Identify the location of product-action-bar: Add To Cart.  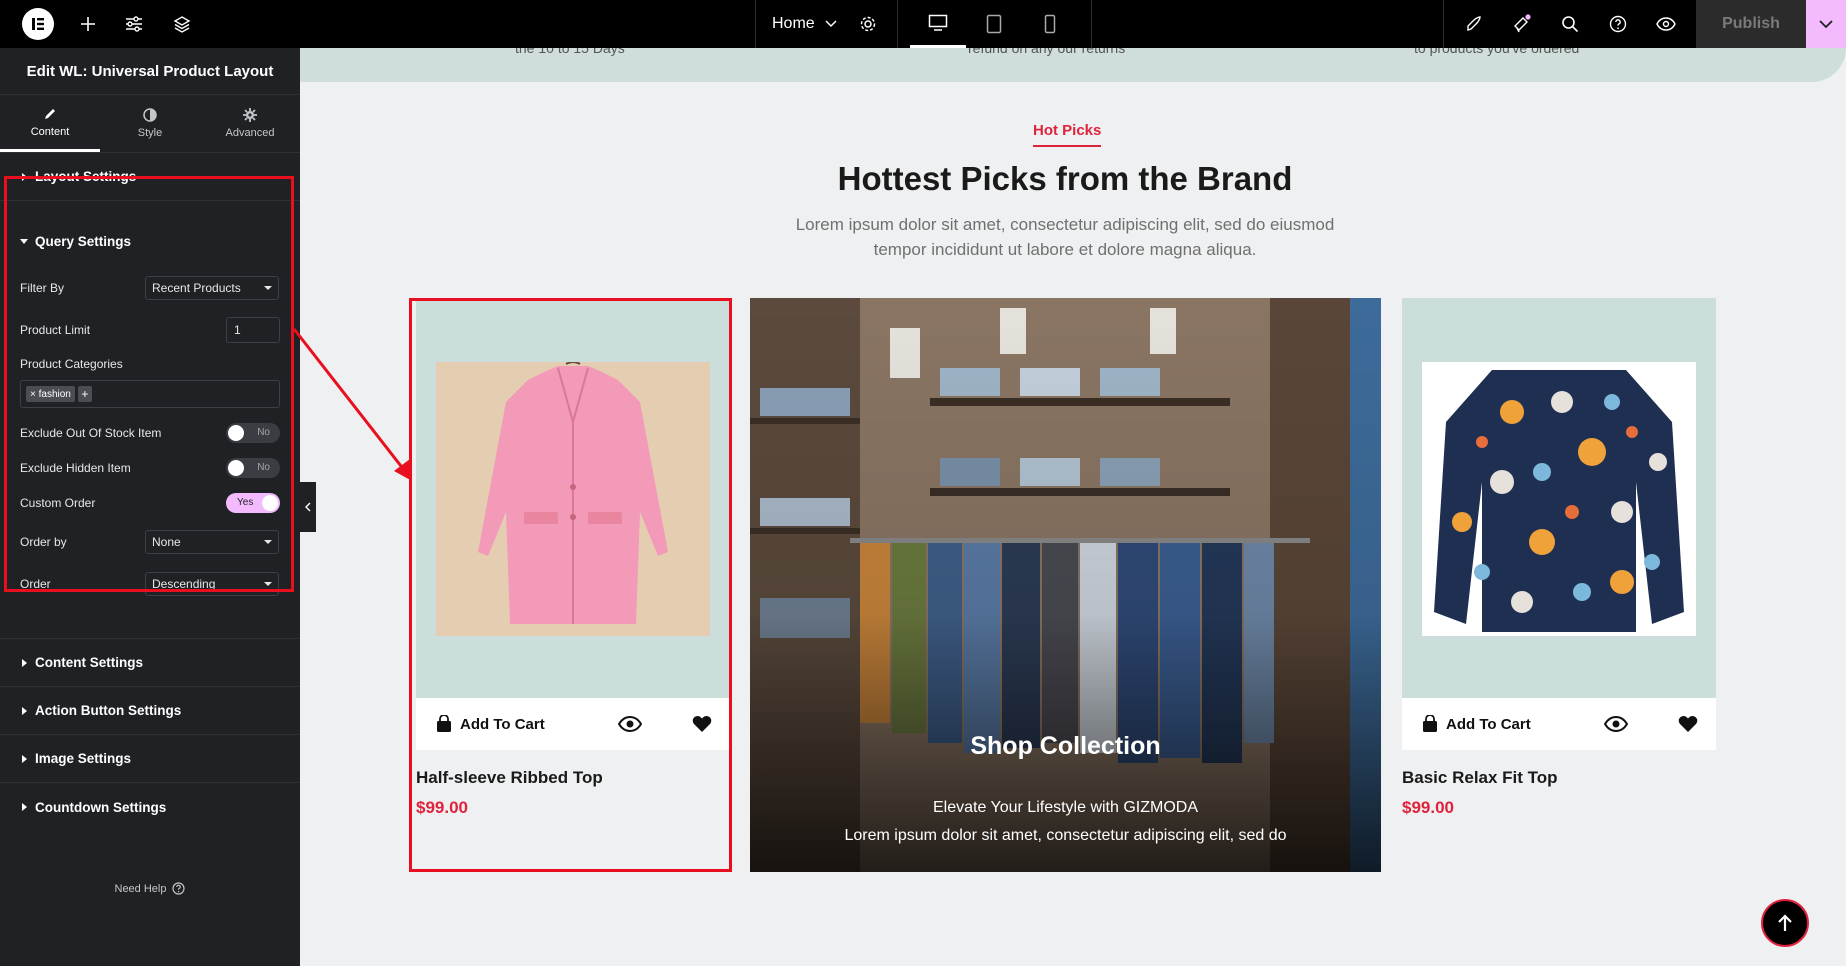
(1559, 724).